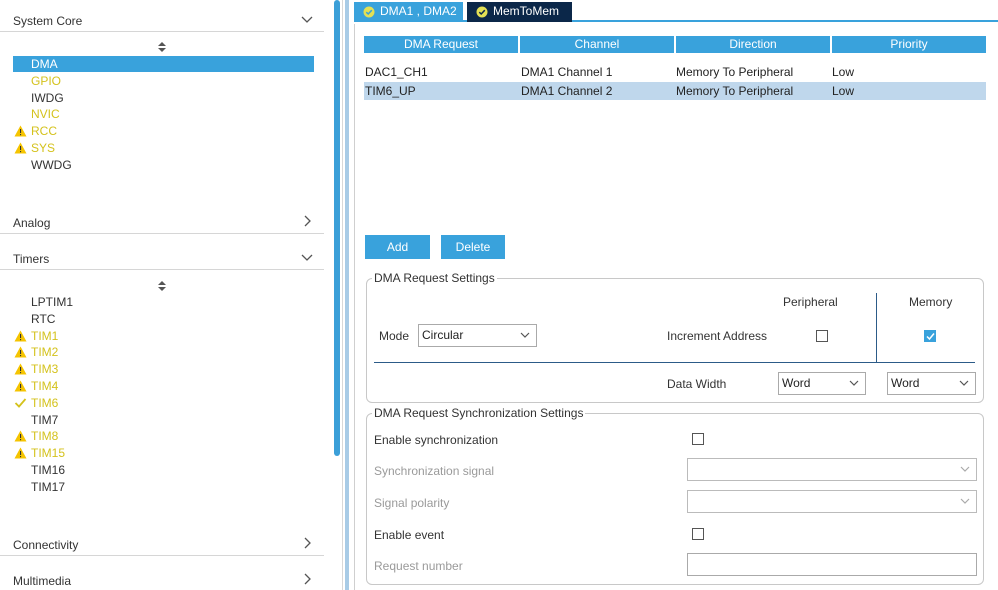  I want to click on peripheral-data-width-select: Word, so click(822, 383).